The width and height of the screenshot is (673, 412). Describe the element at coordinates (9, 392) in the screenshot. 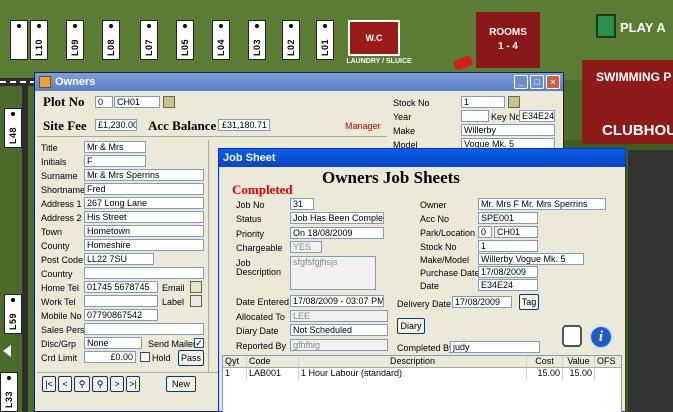

I see `plot-l33: L33` at that location.